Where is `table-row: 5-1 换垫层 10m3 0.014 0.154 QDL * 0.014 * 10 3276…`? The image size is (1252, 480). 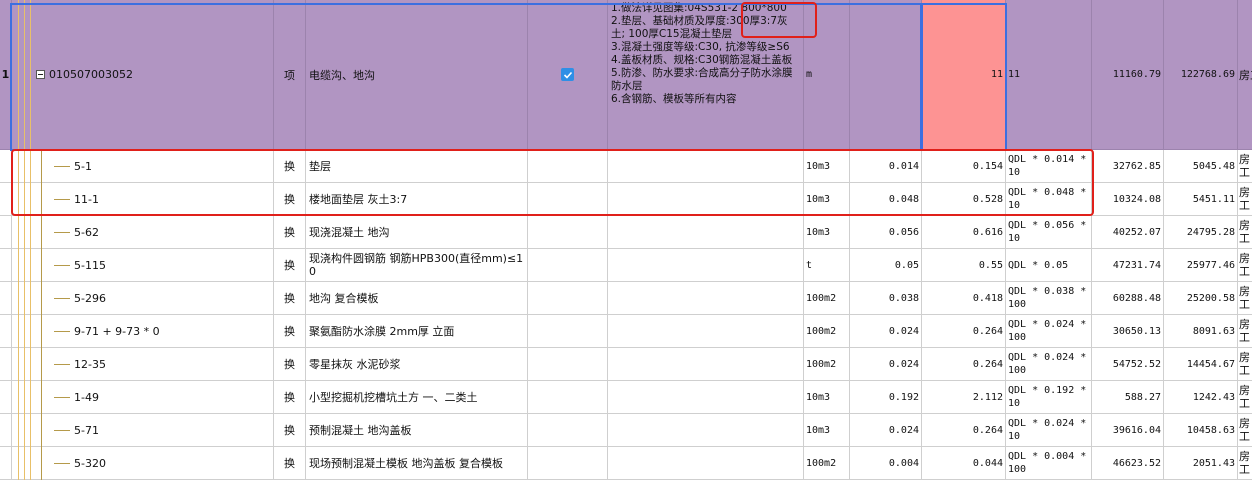 table-row: 5-1 换垫层 10m3 0.014 0.154 QDL * 0.014 * 10 3276… is located at coordinates (626, 166).